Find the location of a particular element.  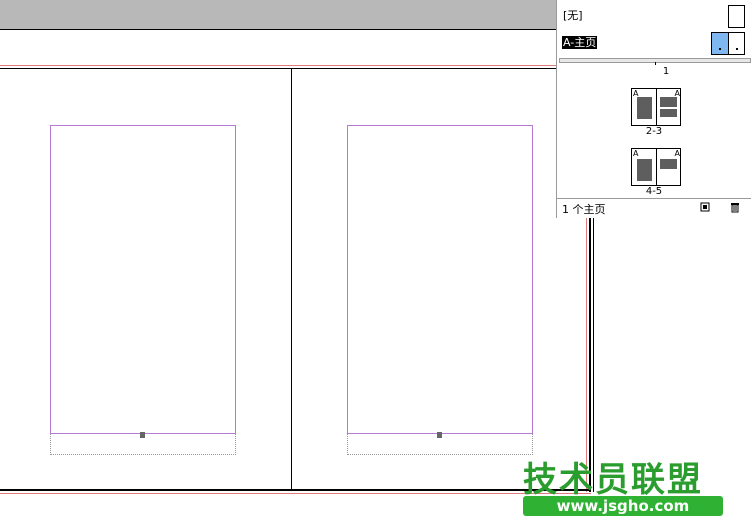

spread-2-3-label: 2-3 is located at coordinates (654, 131).